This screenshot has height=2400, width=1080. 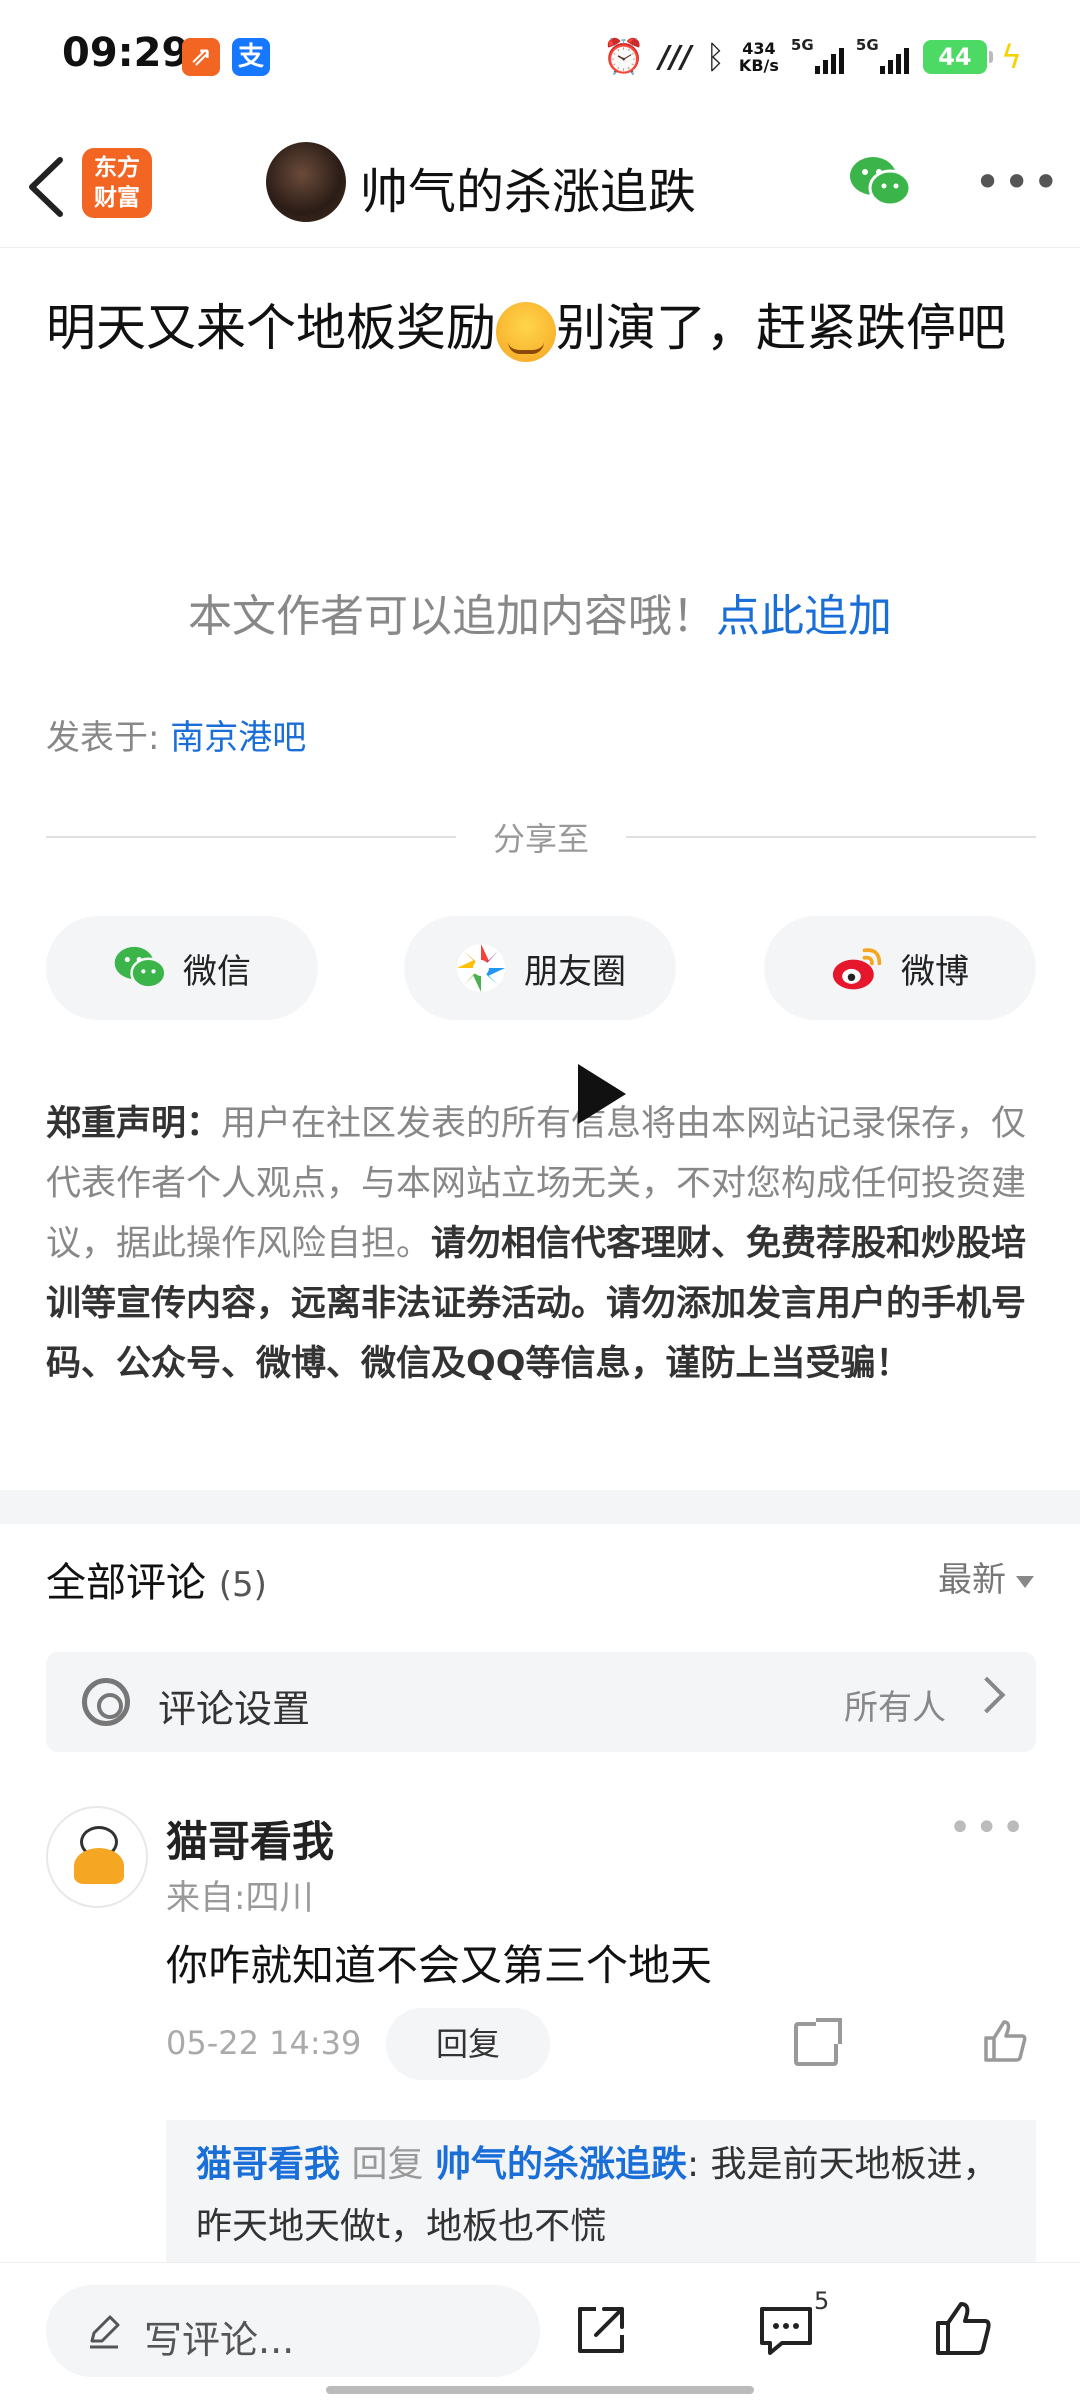 I want to click on posted-label: 发表于:, so click(x=108, y=738).